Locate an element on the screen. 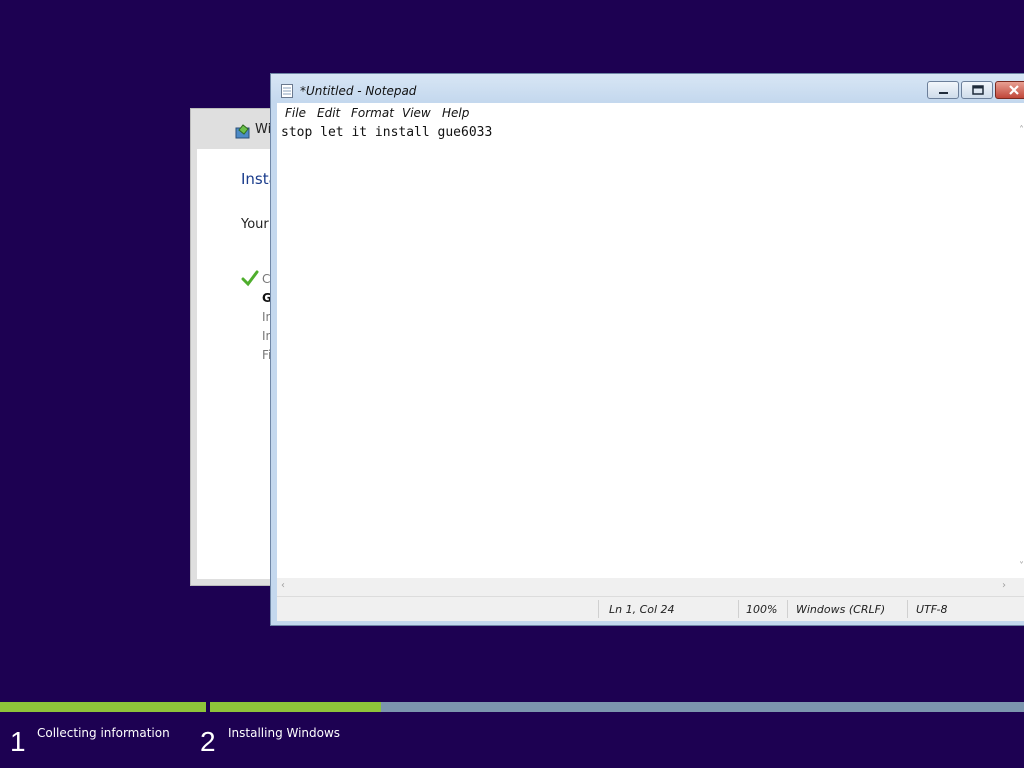  notepad-icon is located at coordinates (287, 90).